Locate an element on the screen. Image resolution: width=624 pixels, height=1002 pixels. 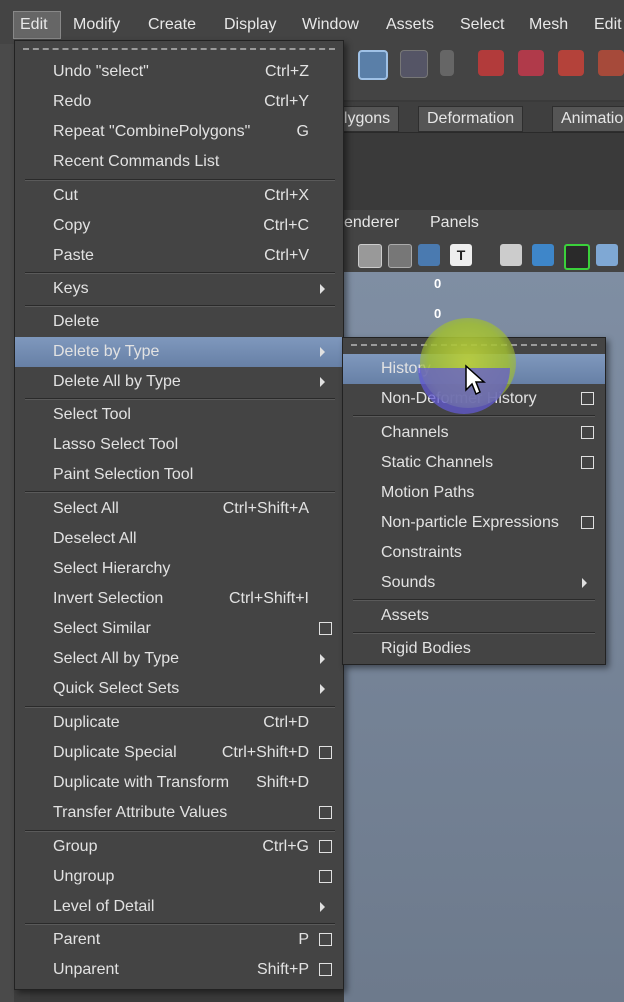
smooth-shade-cube-icon is located at coordinates (543, 255).